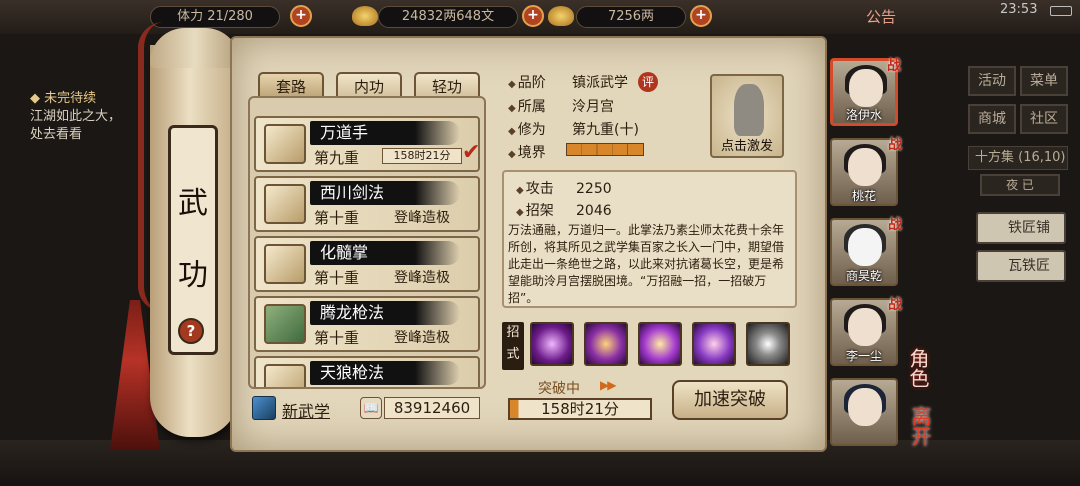 This screenshot has height=486, width=1080. Describe the element at coordinates (992, 119) in the screenshot. I see `shop-button: 商城` at that location.